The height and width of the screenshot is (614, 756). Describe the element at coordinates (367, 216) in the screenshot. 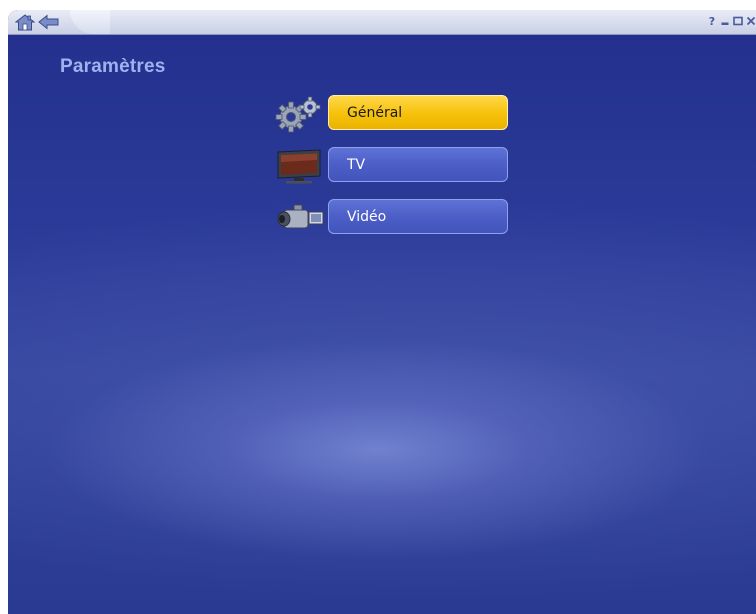

I see `video-label: Vidéo` at that location.